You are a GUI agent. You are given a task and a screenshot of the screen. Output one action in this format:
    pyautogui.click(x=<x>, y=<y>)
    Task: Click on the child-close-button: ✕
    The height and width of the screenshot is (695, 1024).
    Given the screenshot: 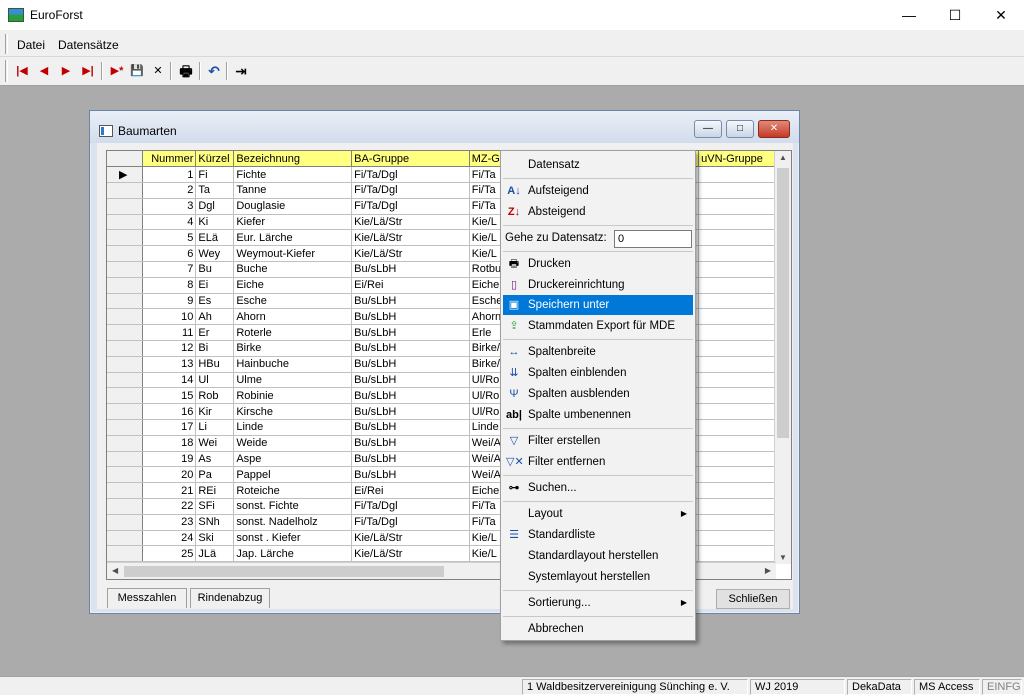 What is the action you would take?
    pyautogui.click(x=774, y=129)
    